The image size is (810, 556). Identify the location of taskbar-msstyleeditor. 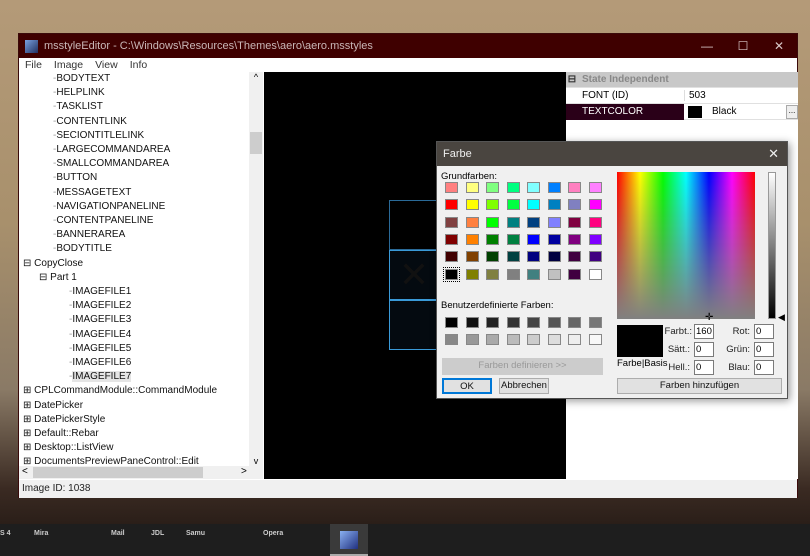
(349, 540).